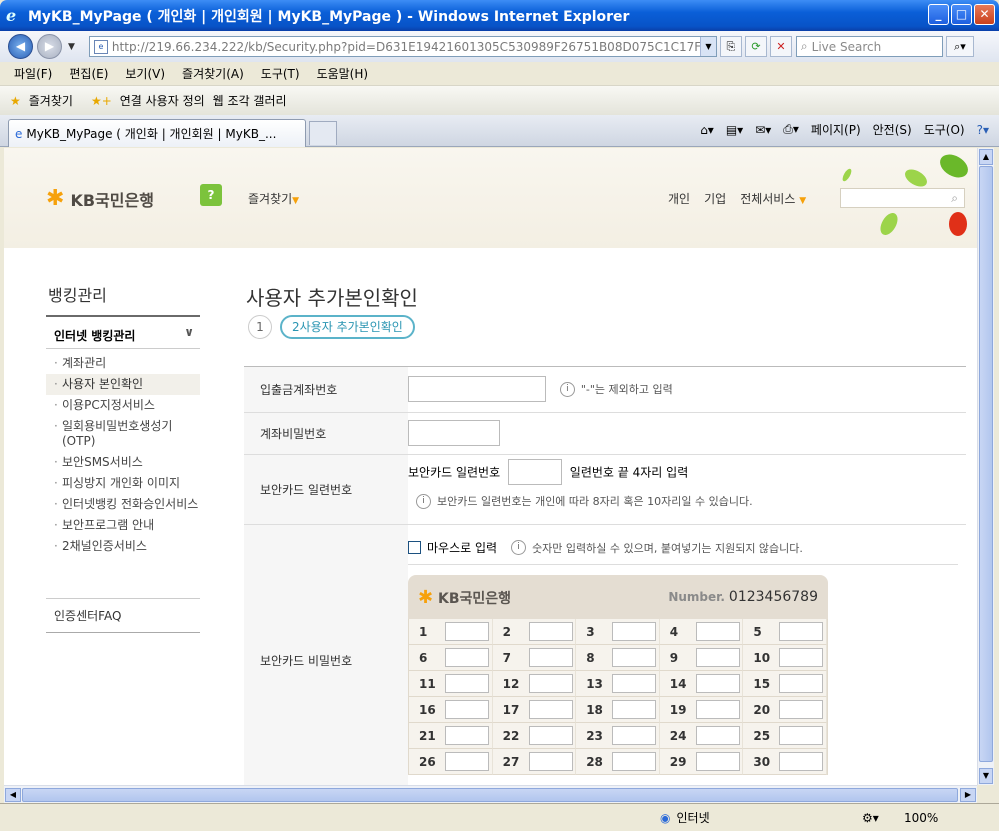 Image resolution: width=999 pixels, height=831 pixels. Describe the element at coordinates (51, 100) in the screenshot. I see `favorites-button: 즐겨찾기` at that location.